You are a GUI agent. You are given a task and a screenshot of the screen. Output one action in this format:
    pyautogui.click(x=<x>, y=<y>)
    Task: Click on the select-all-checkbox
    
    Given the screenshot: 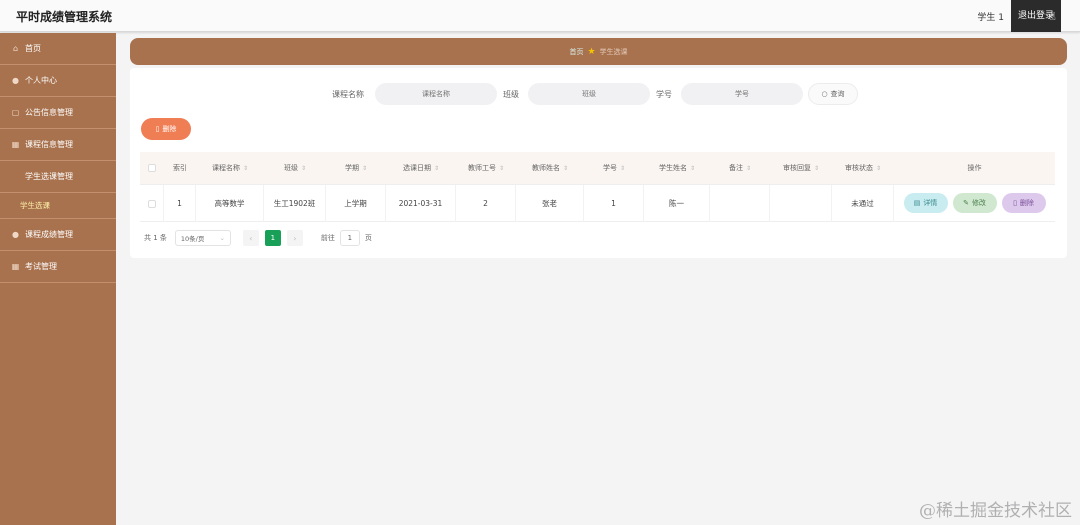 What is the action you would take?
    pyautogui.click(x=152, y=168)
    